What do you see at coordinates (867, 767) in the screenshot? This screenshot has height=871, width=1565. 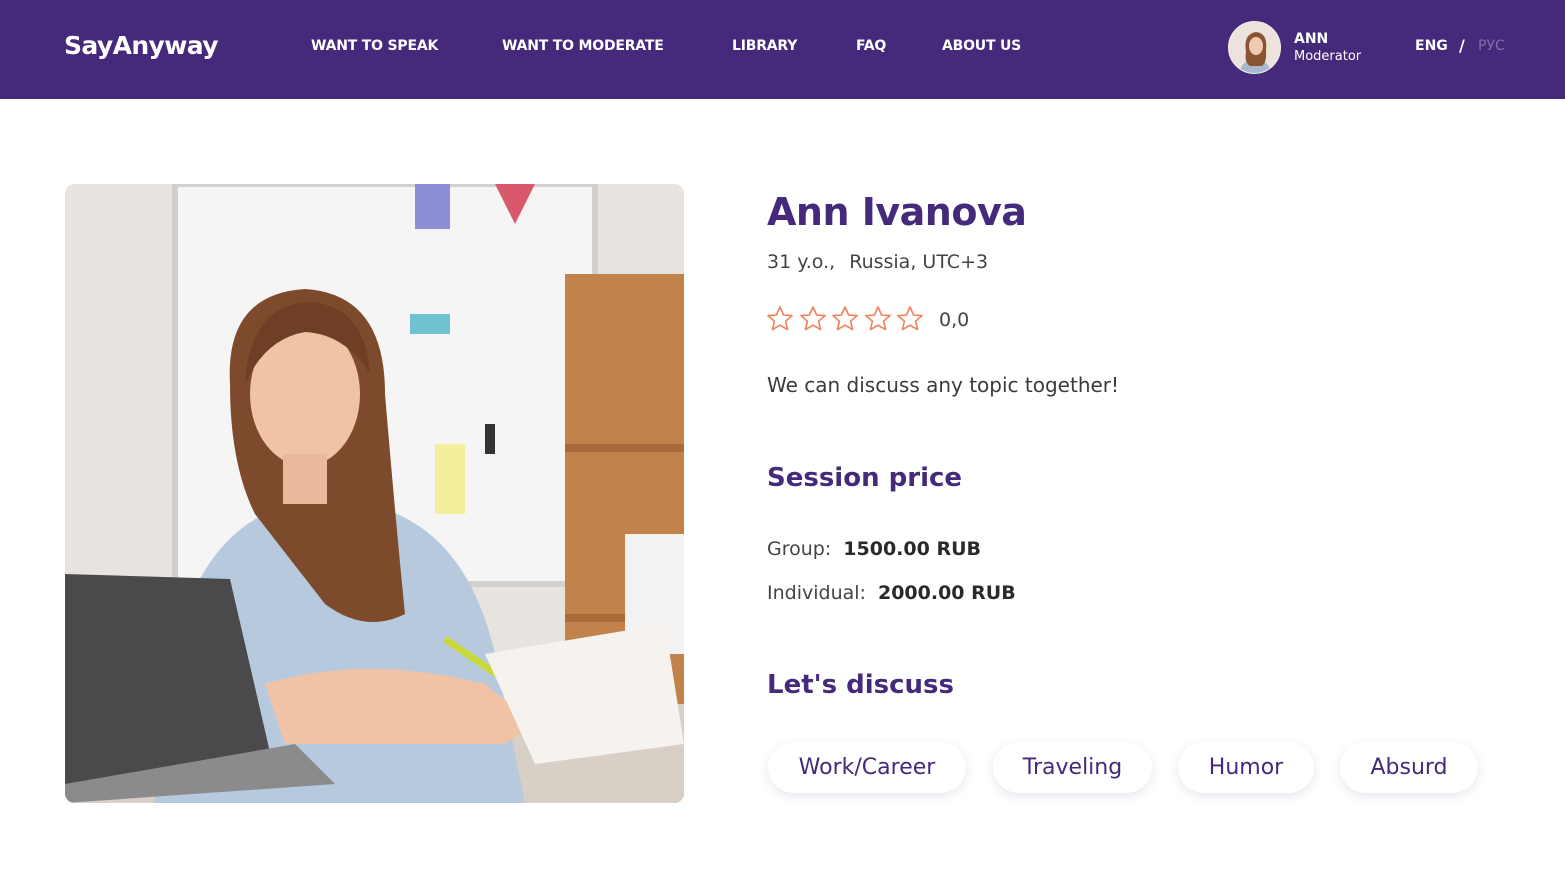 I see `topic-tag-work-career: Work/Career` at bounding box center [867, 767].